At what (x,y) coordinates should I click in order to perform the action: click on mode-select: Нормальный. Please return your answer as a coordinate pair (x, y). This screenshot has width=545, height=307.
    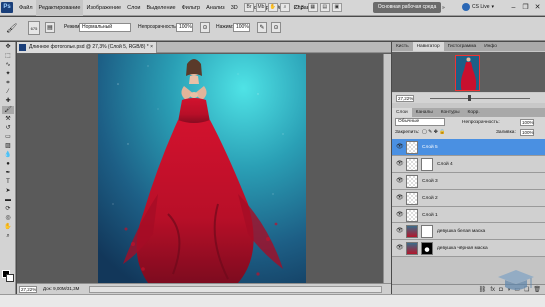
    Looking at the image, I should click on (105, 27).